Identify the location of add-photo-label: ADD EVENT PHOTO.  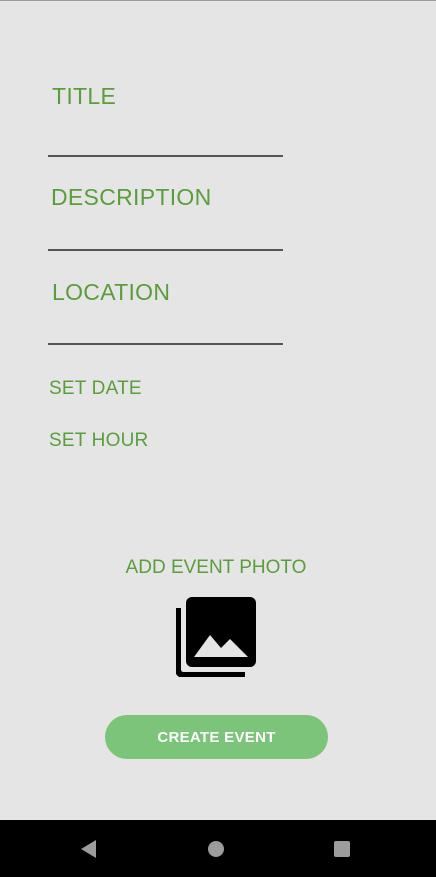
(216, 567).